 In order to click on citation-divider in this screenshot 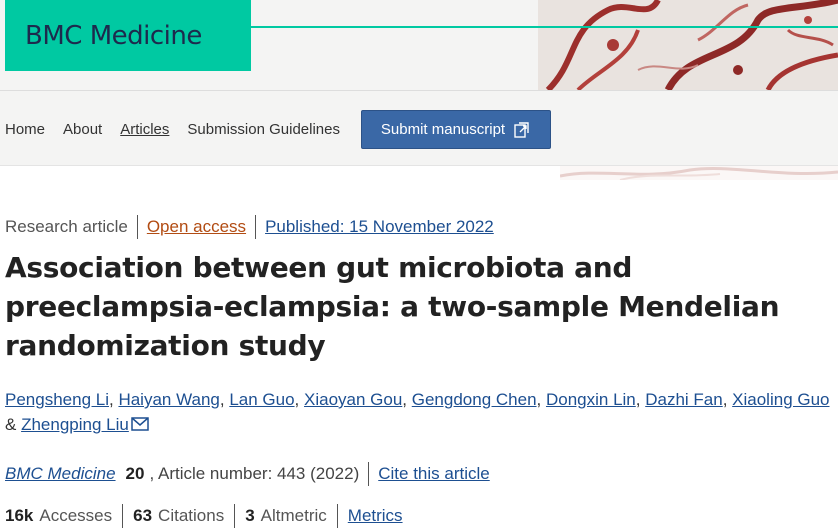, I will do `click(369, 474)`.